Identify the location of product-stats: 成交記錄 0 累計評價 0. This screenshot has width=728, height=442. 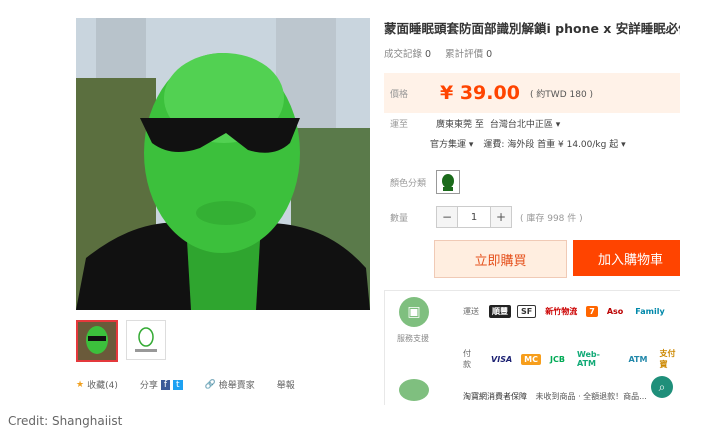
(438, 53).